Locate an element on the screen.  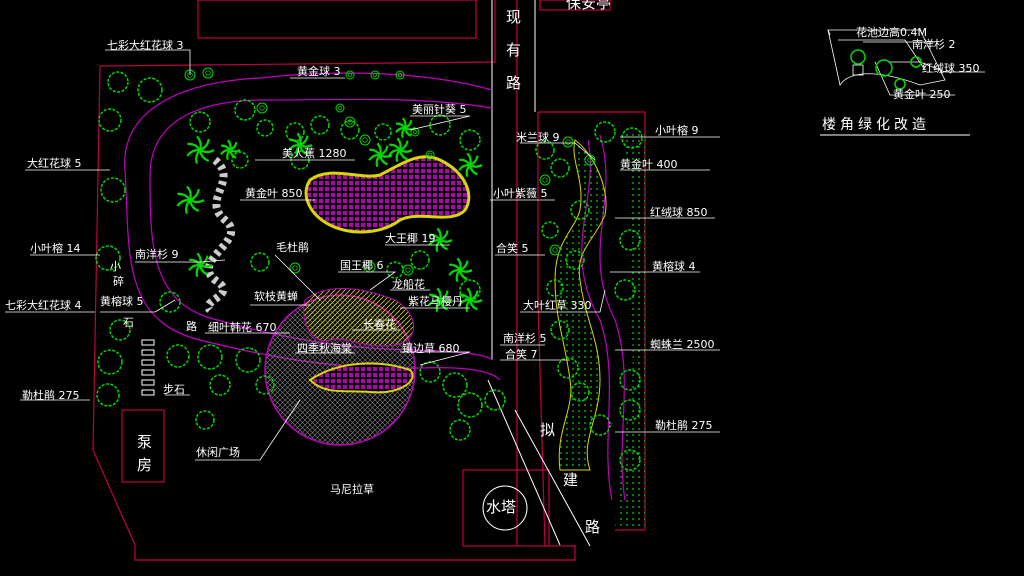
pump-house-label-bottom: 房 is located at coordinates (144, 465).